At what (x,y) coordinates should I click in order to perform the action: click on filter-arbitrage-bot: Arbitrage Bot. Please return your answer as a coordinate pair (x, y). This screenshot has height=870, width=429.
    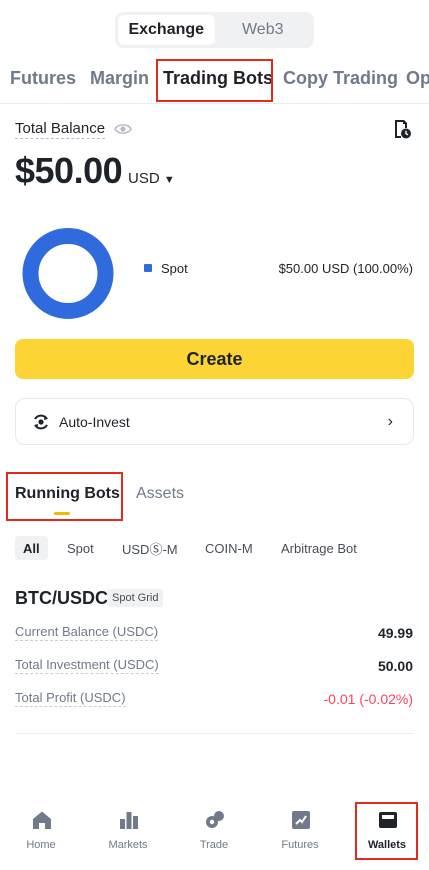
    Looking at the image, I should click on (319, 548).